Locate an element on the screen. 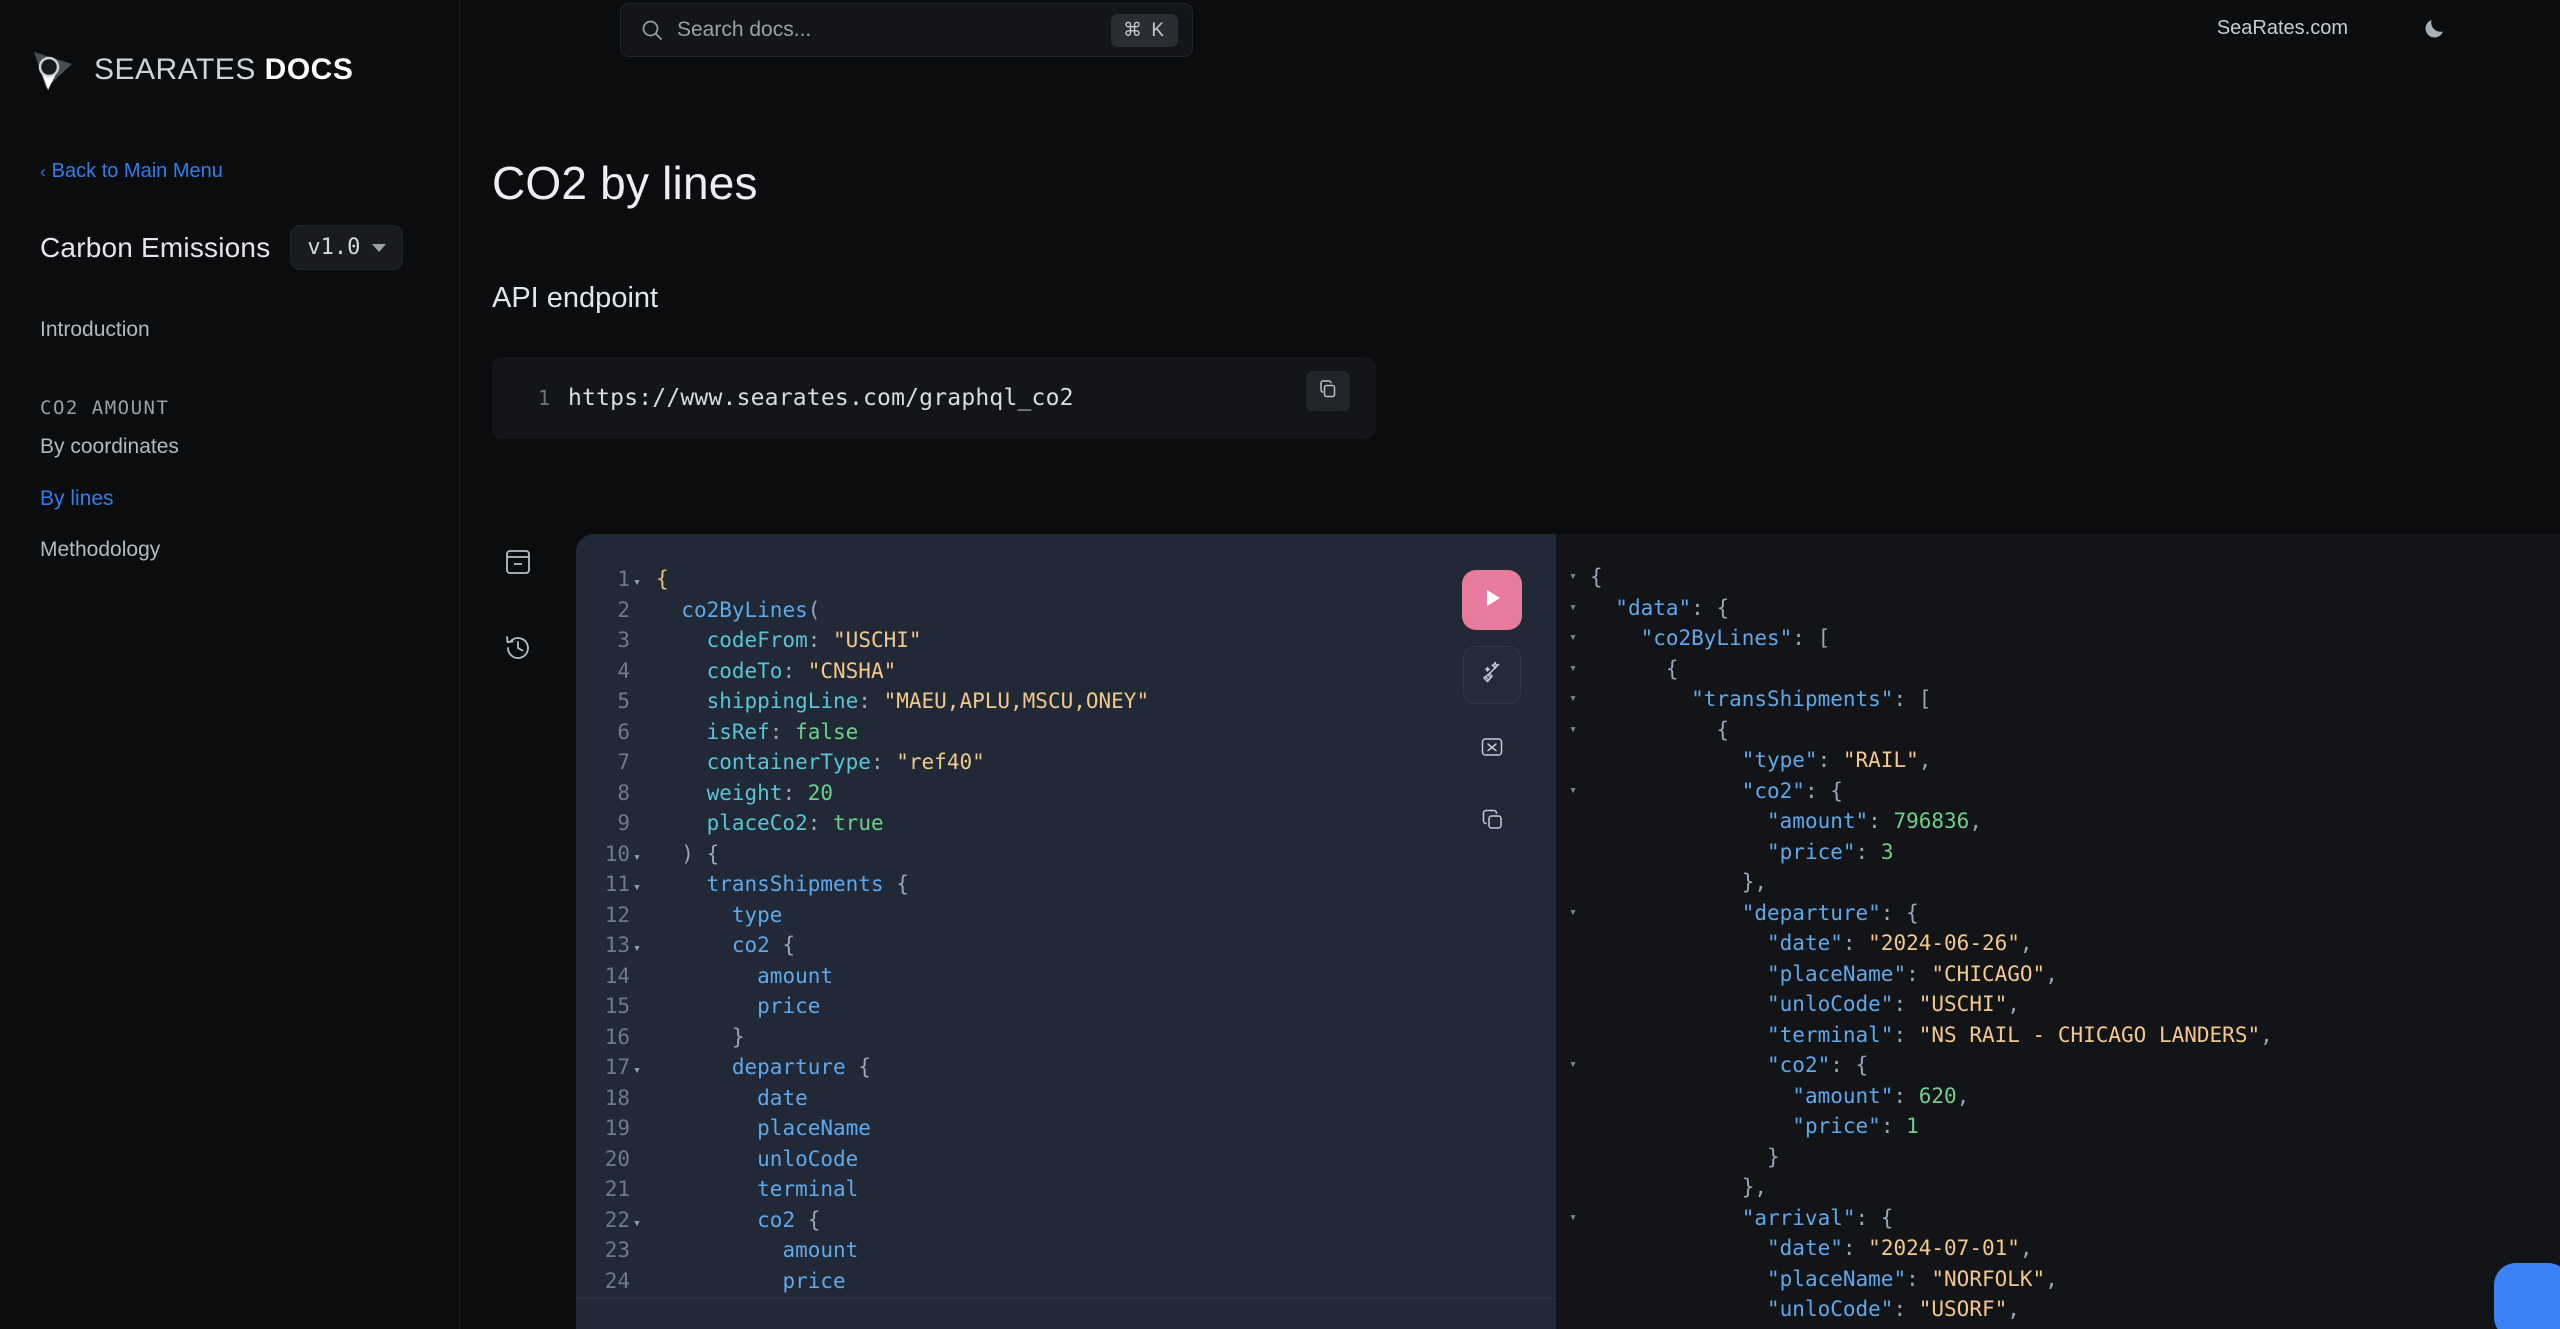  moon-icon is located at coordinates (2435, 28).